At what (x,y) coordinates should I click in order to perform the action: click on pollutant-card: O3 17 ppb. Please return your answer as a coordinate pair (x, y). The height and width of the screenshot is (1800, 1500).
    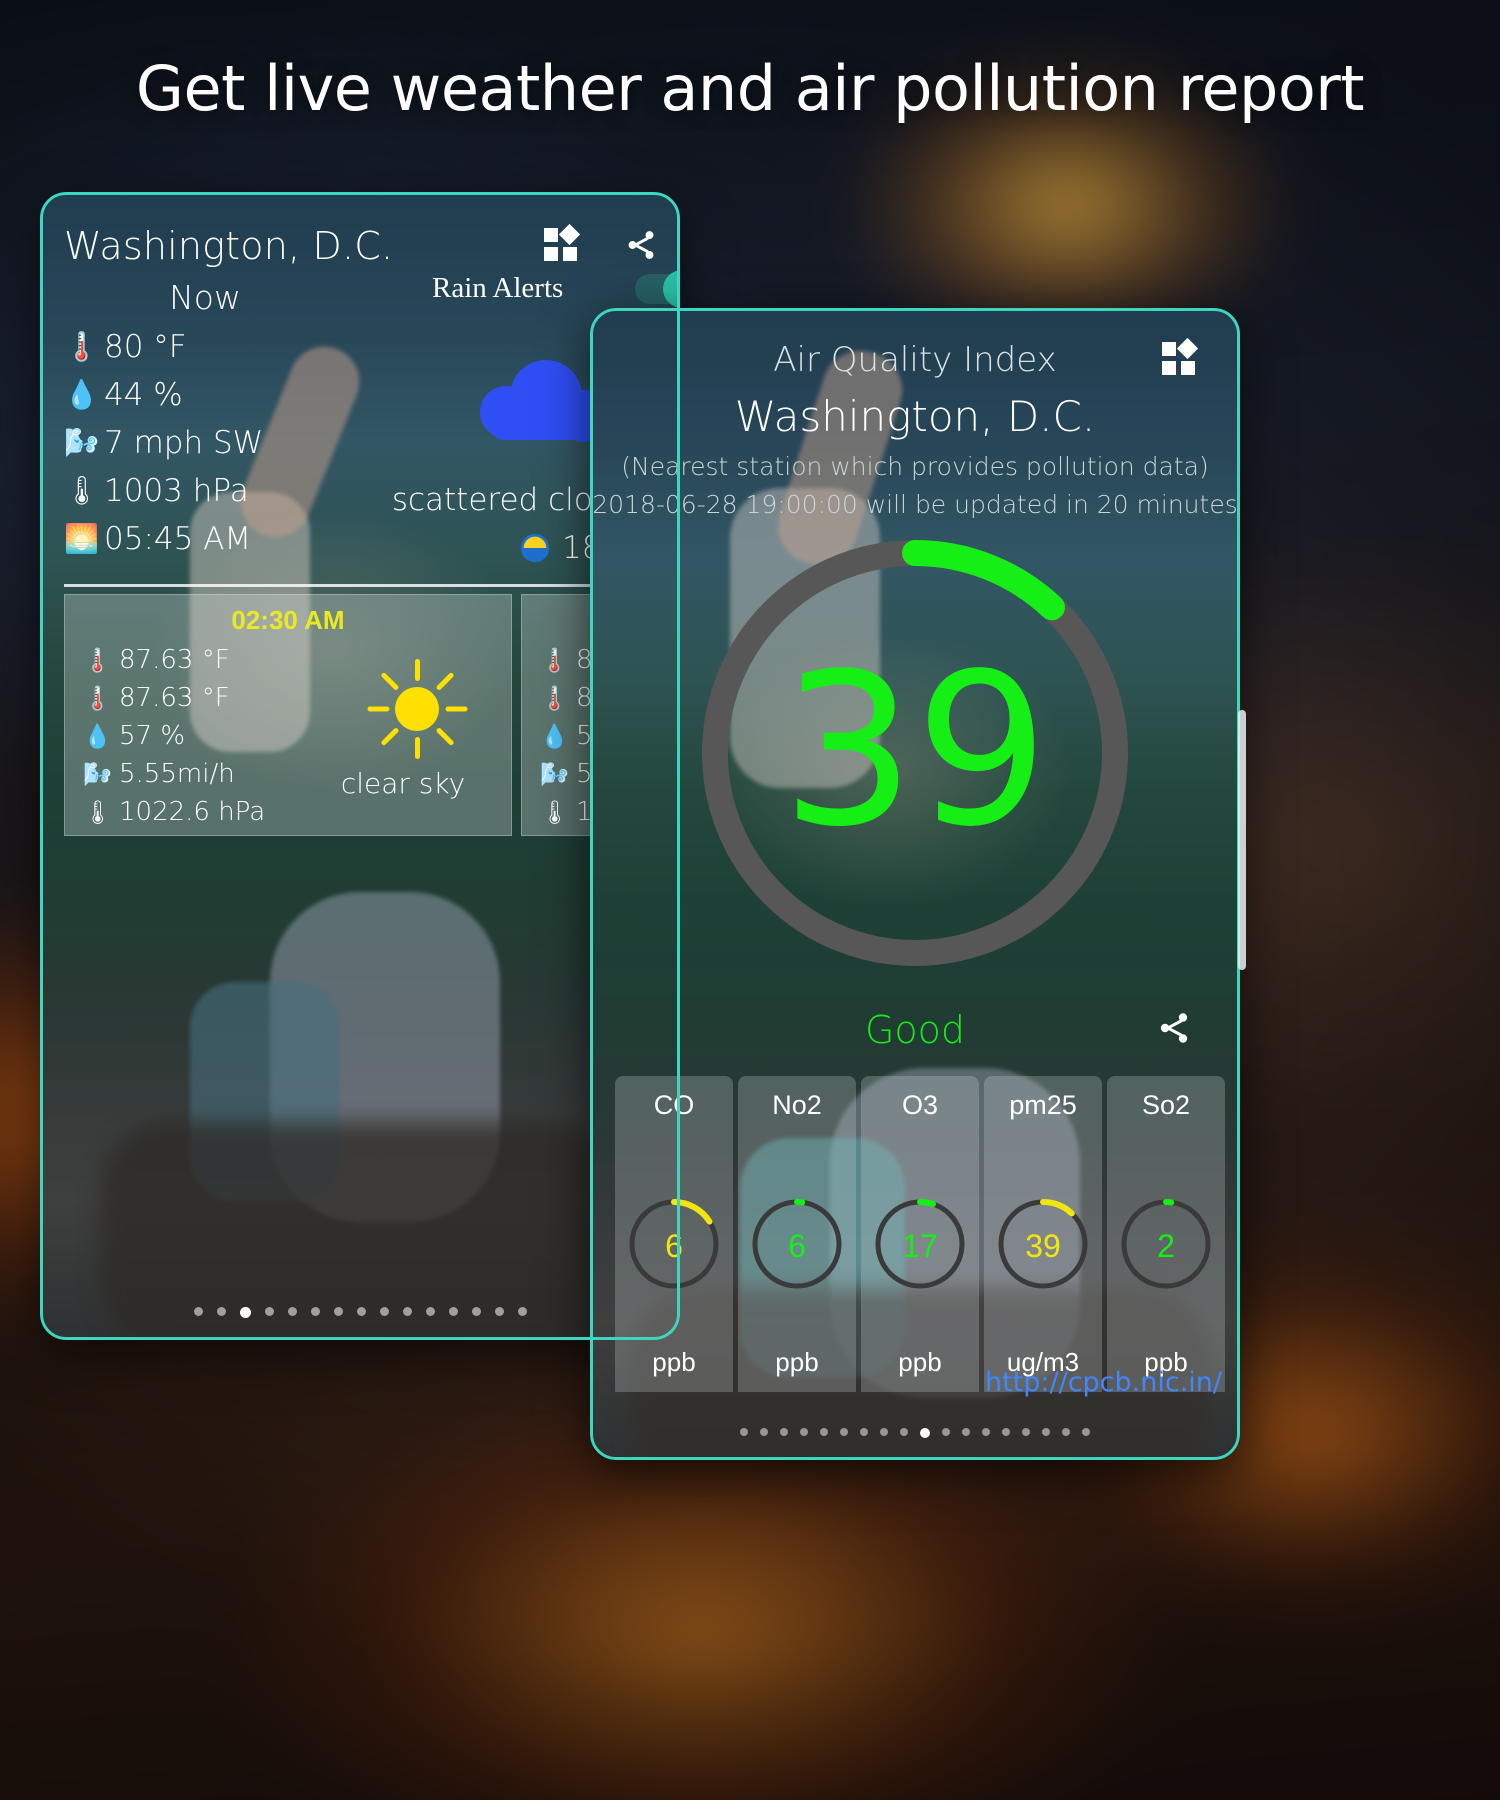
    Looking at the image, I should click on (920, 1234).